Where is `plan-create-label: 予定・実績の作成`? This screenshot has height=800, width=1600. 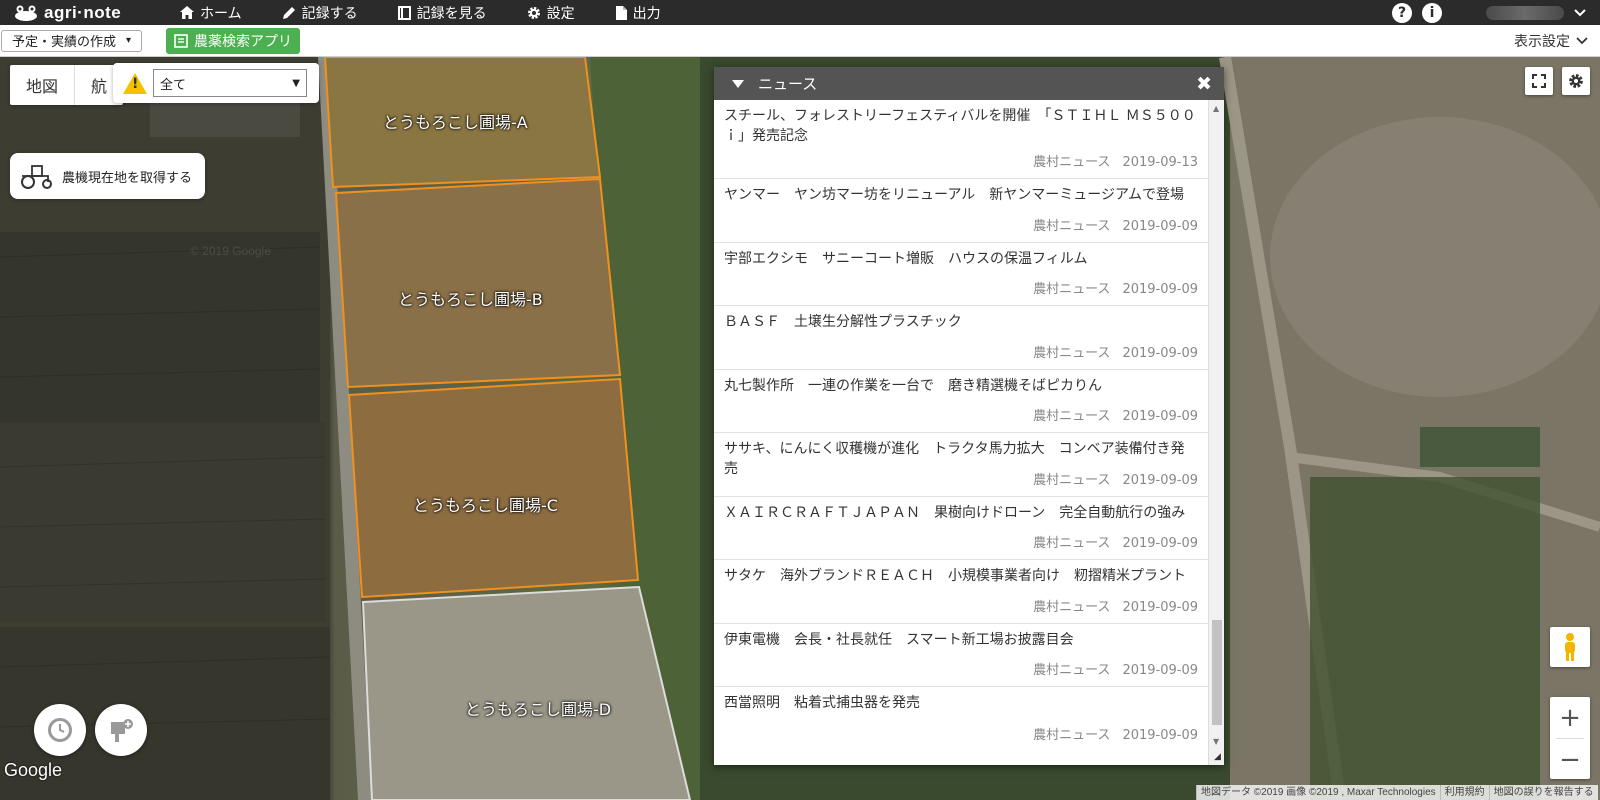 plan-create-label: 予定・実績の作成 is located at coordinates (64, 42).